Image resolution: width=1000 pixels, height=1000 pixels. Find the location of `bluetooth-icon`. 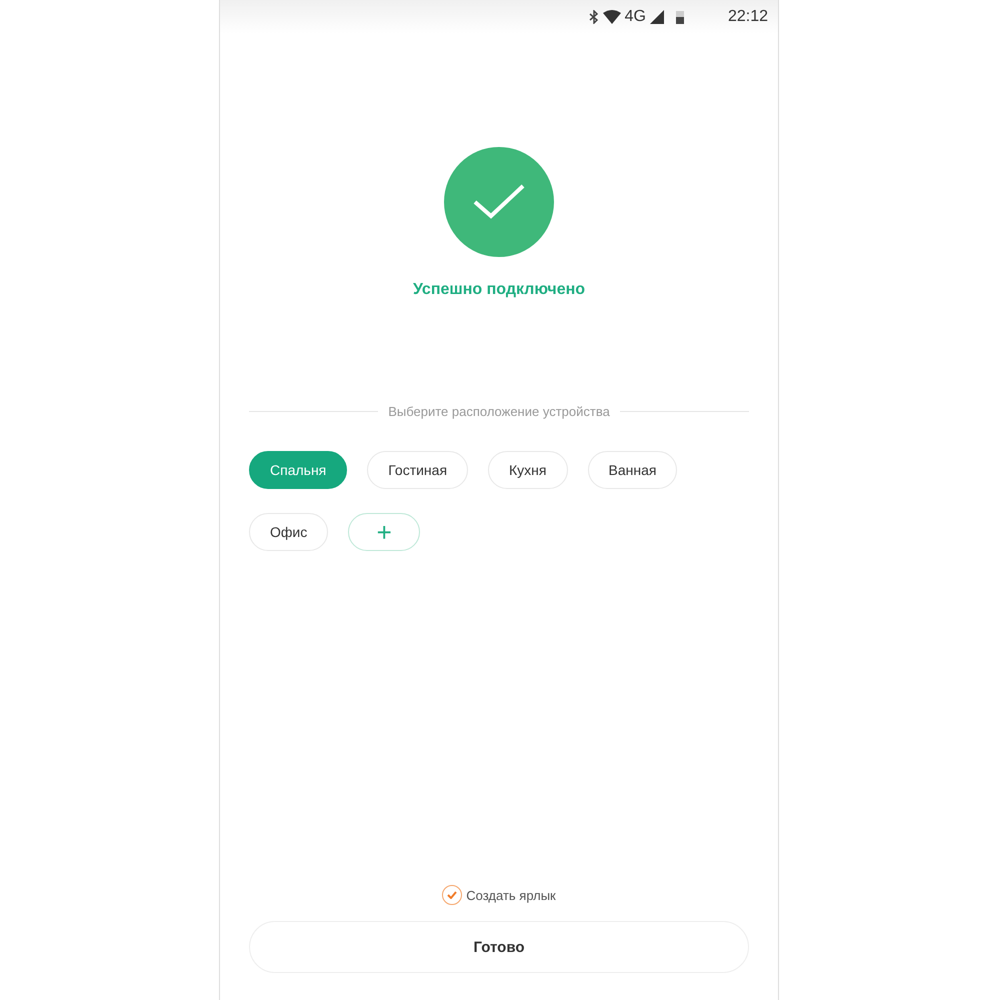

bluetooth-icon is located at coordinates (593, 17).